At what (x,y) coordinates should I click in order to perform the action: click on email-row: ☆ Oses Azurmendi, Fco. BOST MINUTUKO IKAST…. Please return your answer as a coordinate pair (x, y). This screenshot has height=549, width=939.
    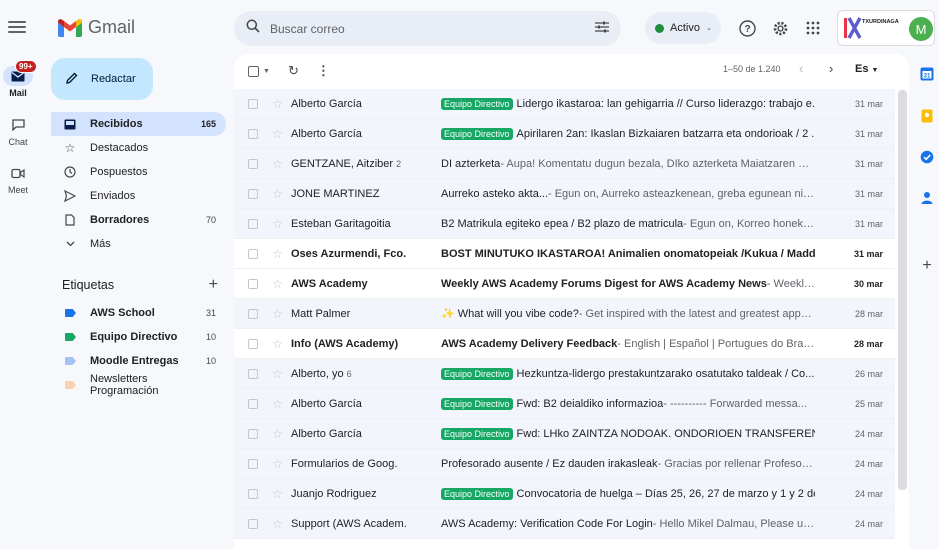
    Looking at the image, I should click on (564, 254).